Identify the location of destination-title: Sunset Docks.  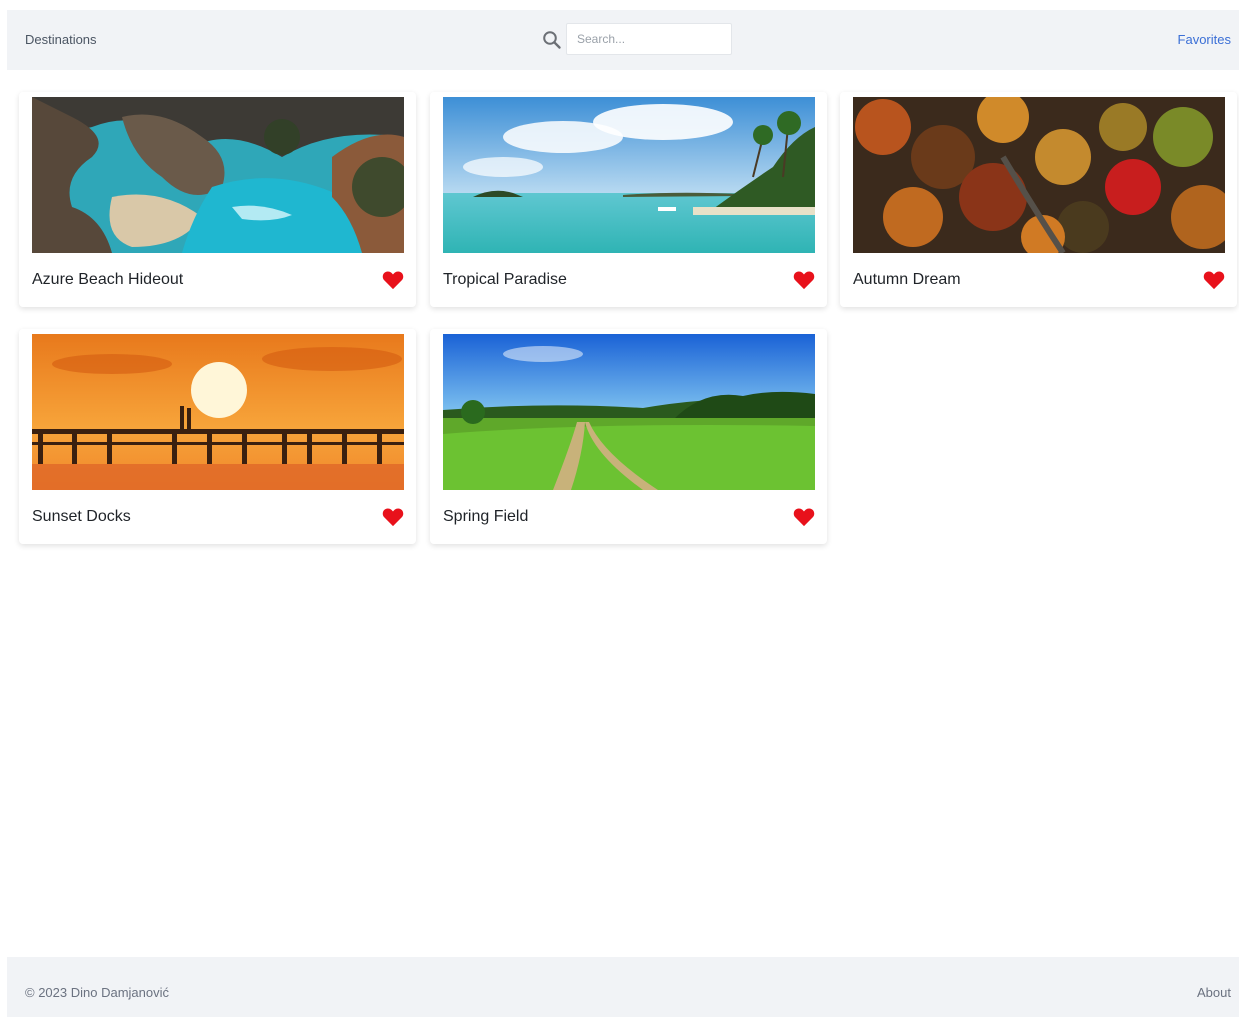
(81, 516).